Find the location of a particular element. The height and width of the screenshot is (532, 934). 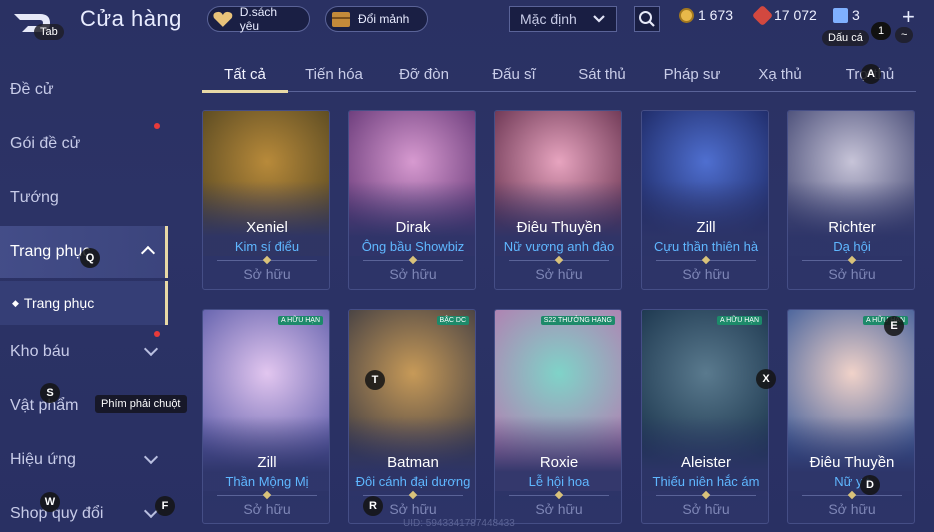

card-icon is located at coordinates (840, 15).